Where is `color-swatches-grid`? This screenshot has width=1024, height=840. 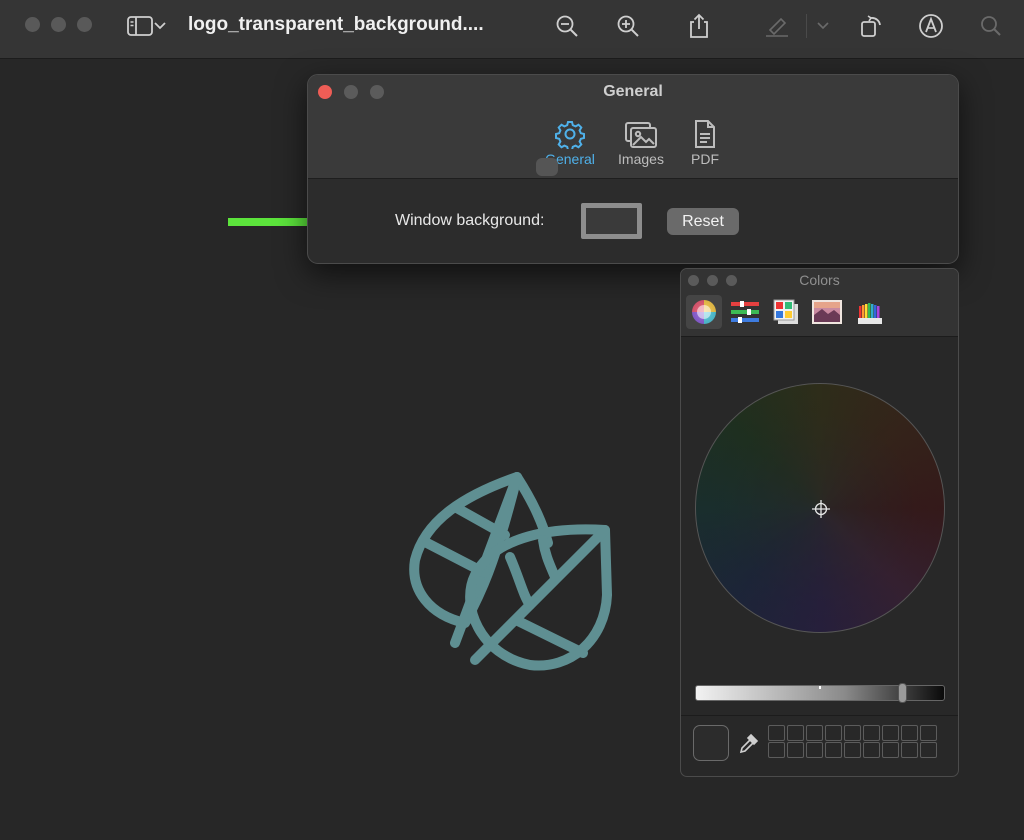 color-swatches-grid is located at coordinates (852, 741).